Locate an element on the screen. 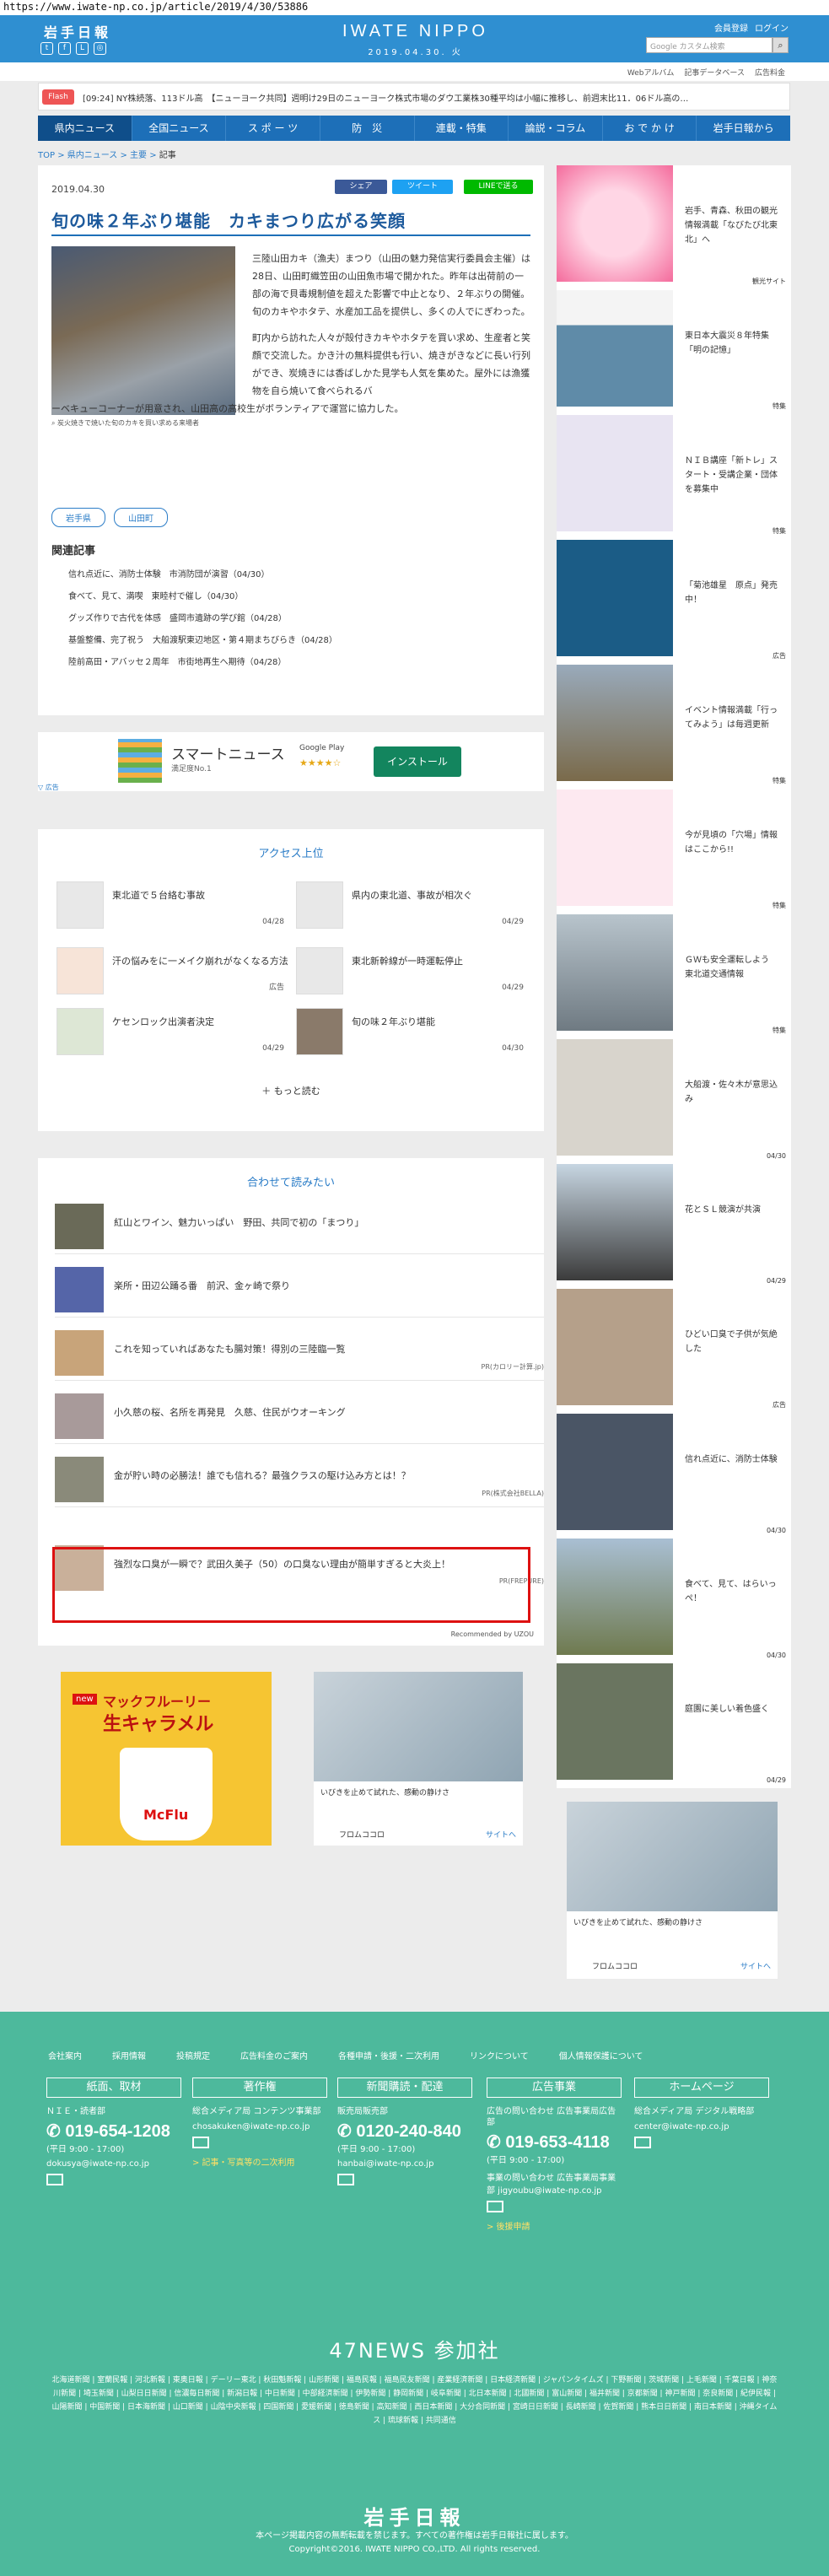 The height and width of the screenshot is (2576, 829). phone-number: ✆ 019-653-4118 is located at coordinates (554, 2142).